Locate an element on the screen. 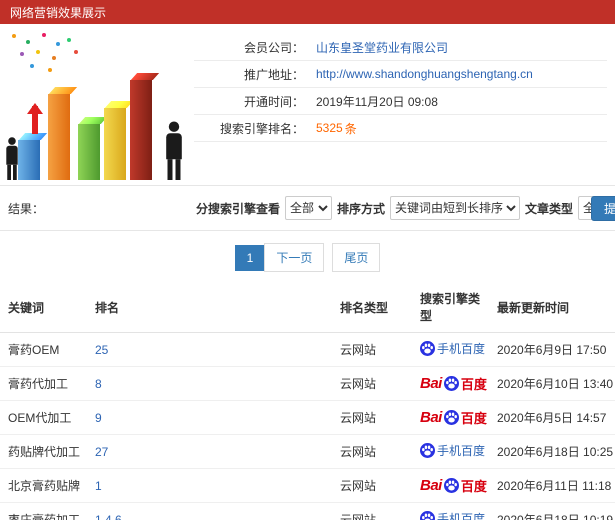 The height and width of the screenshot is (520, 615). update-time-cell: 2020年6月11日 11:18 is located at coordinates (552, 485).